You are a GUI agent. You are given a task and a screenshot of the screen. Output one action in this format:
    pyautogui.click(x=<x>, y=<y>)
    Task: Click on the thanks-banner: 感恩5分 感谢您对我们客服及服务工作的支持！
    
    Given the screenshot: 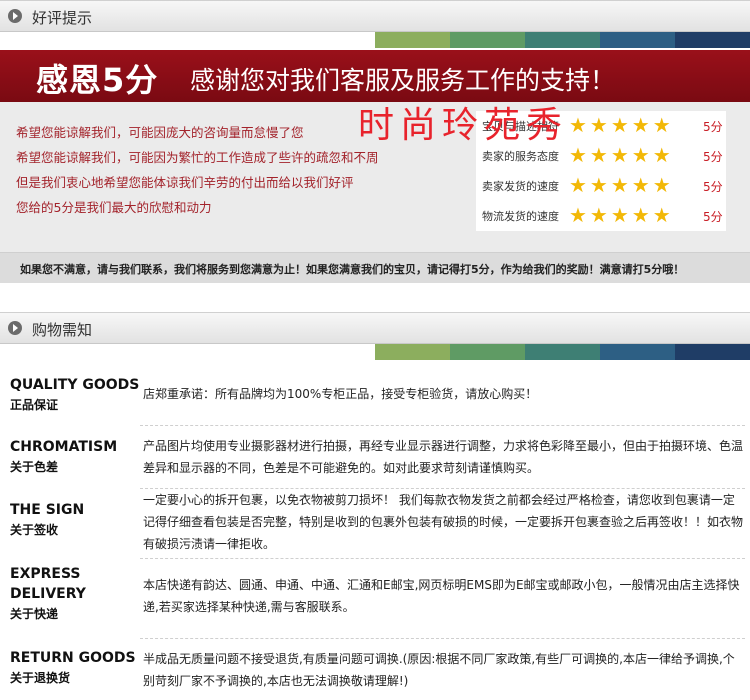 What is the action you would take?
    pyautogui.click(x=375, y=76)
    